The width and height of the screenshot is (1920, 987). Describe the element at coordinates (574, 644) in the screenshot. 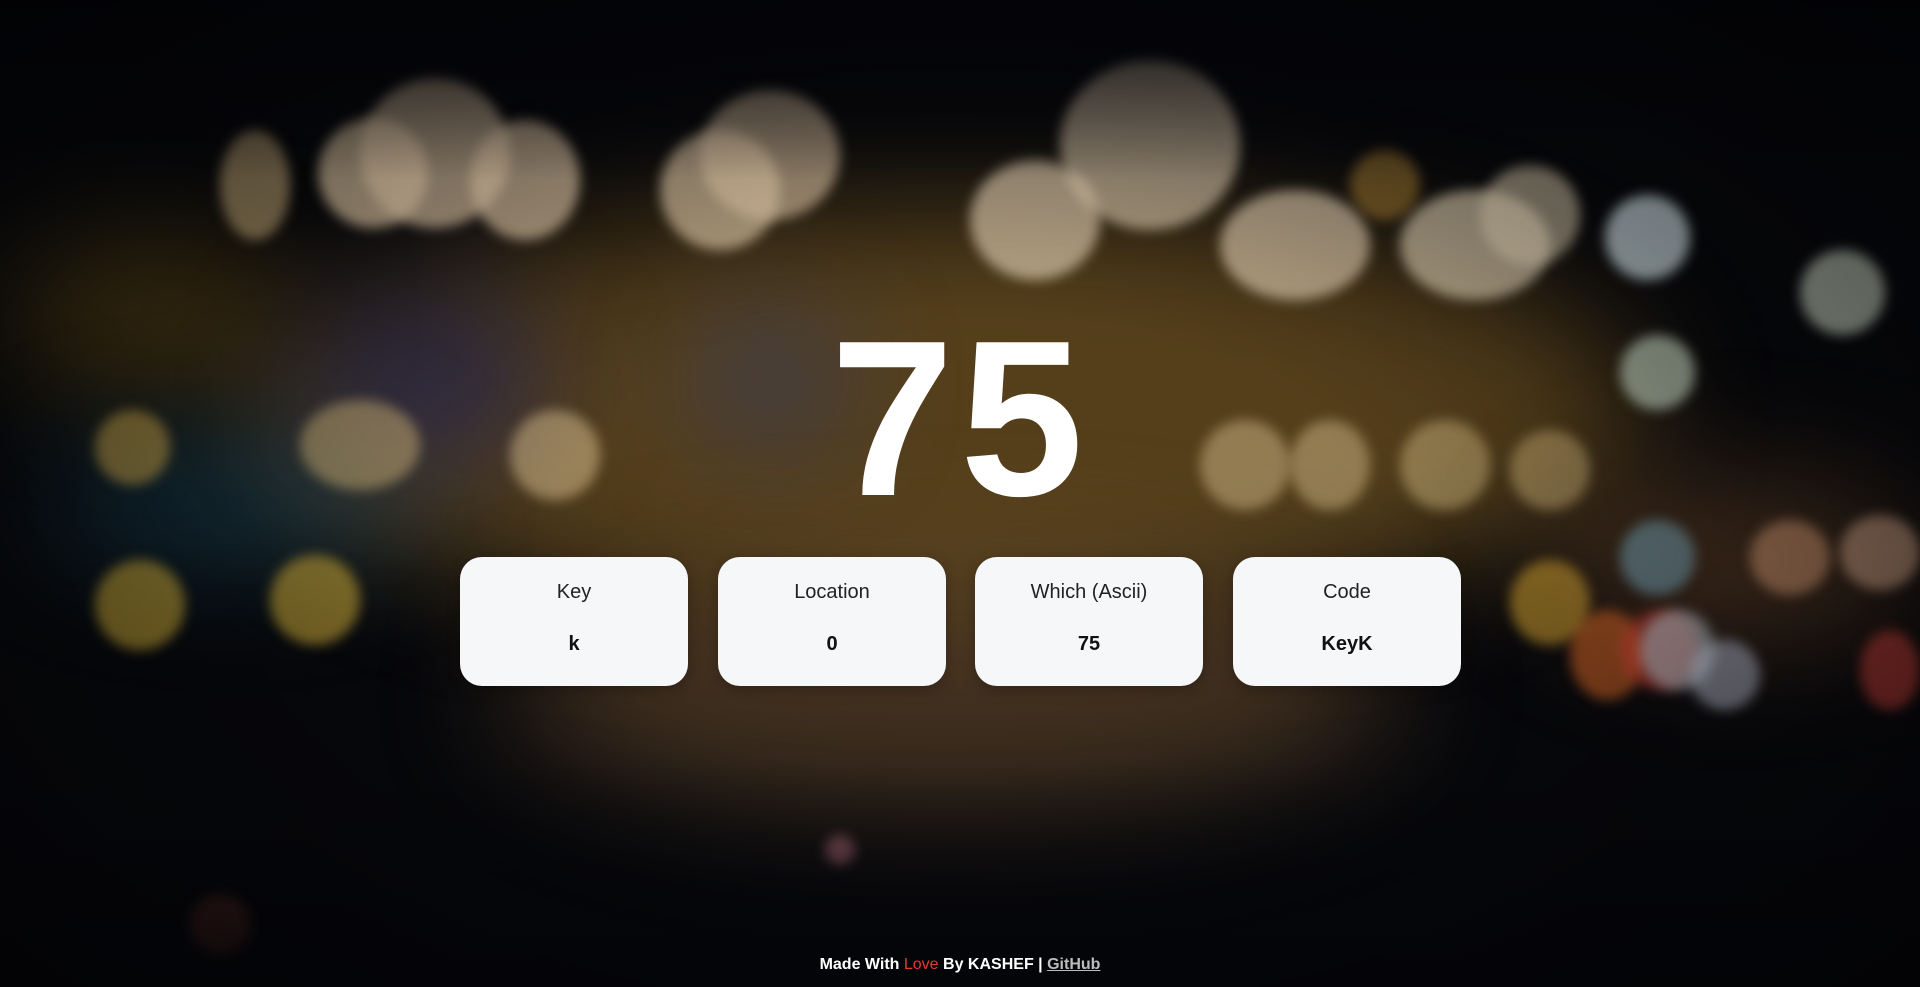

I see `key-card-value: k` at that location.